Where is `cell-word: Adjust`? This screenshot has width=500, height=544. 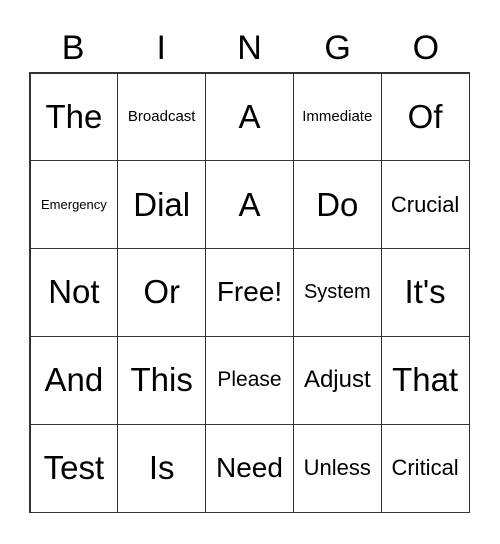
cell-word: Adjust is located at coordinates (337, 380).